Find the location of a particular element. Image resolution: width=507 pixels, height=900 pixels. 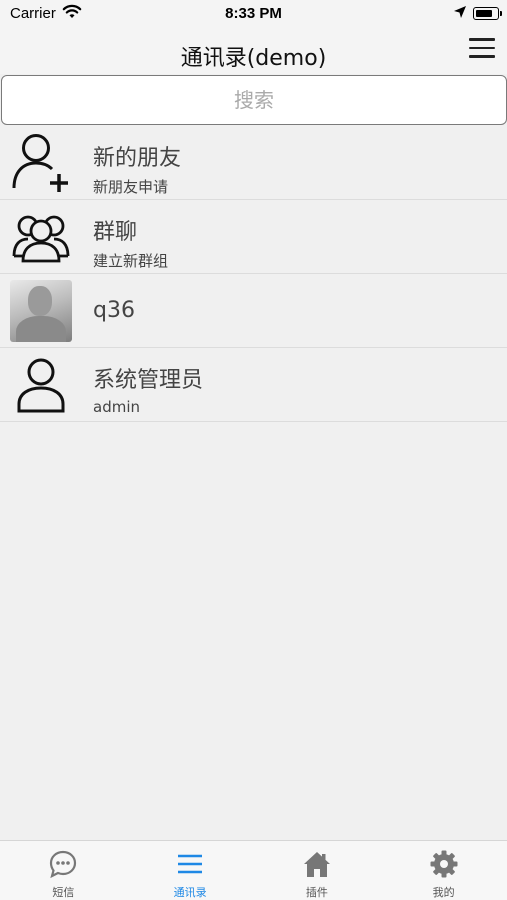

avatar is located at coordinates (41, 311).